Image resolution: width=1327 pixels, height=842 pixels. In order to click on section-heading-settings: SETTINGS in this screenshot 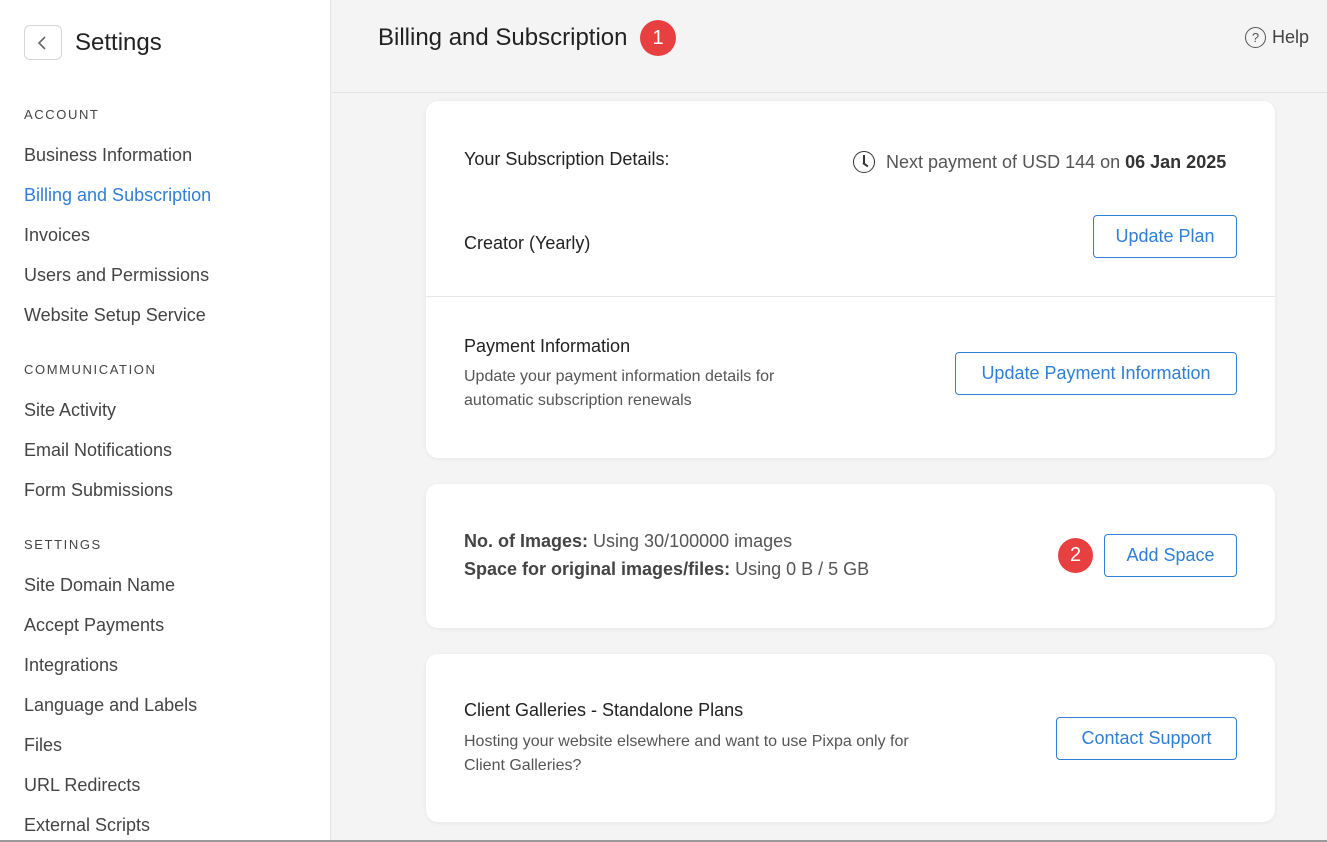, I will do `click(63, 544)`.